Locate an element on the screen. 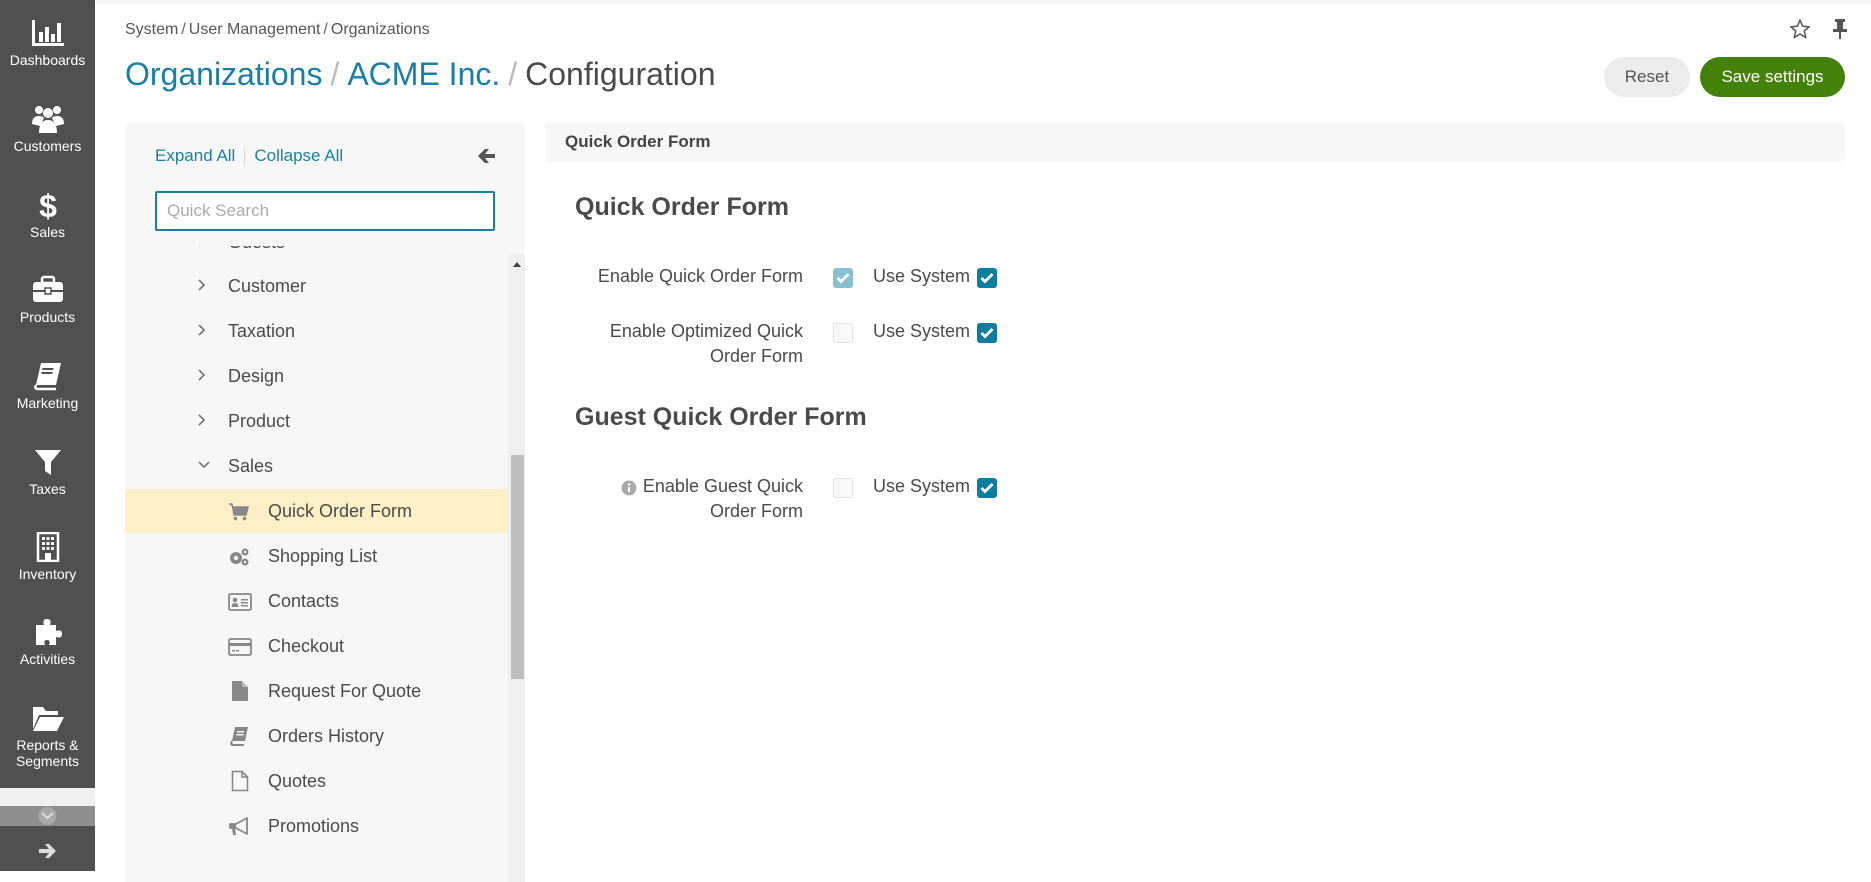 The height and width of the screenshot is (882, 1871). use-system-checkbox-enable-optimized-quick-order-form is located at coordinates (987, 333).